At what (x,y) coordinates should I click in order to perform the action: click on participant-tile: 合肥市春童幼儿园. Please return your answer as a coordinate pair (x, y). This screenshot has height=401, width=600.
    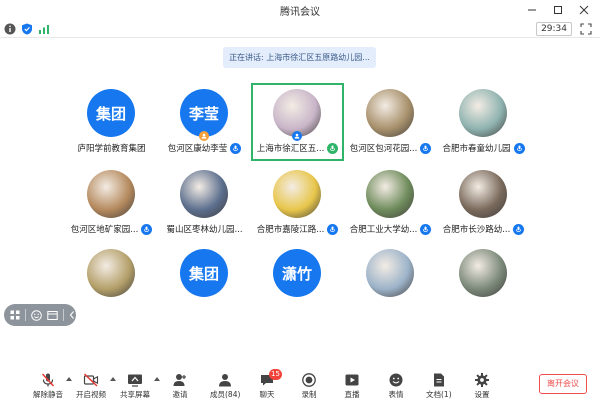
    Looking at the image, I should click on (483, 122).